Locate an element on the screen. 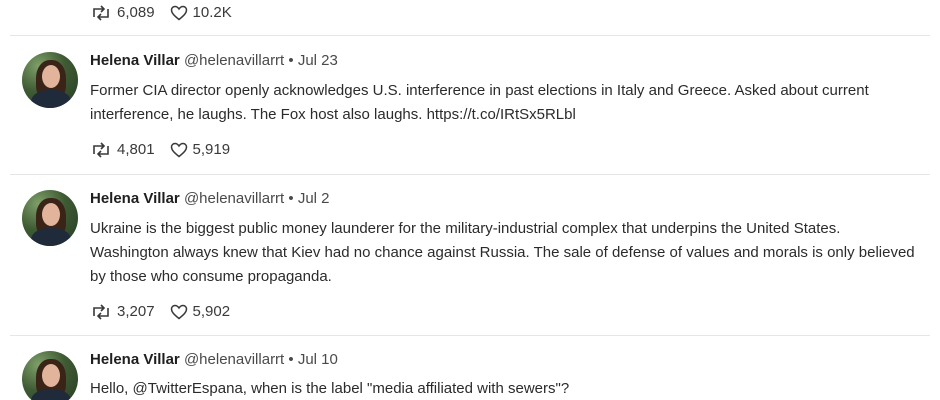 This screenshot has height=400, width=940. tweet-header: Helena Villar @helenavillarrt • Jul 10 is located at coordinates (214, 360).